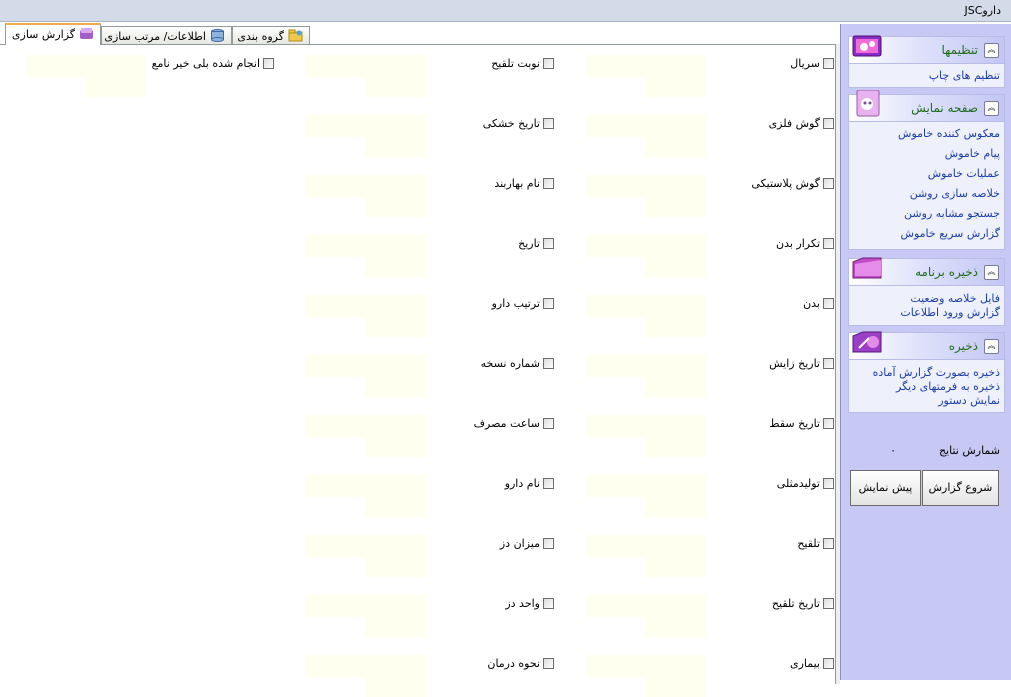  Describe the element at coordinates (926, 174) in the screenshot. I see `link-operations-off: عملیات خاموش` at that location.